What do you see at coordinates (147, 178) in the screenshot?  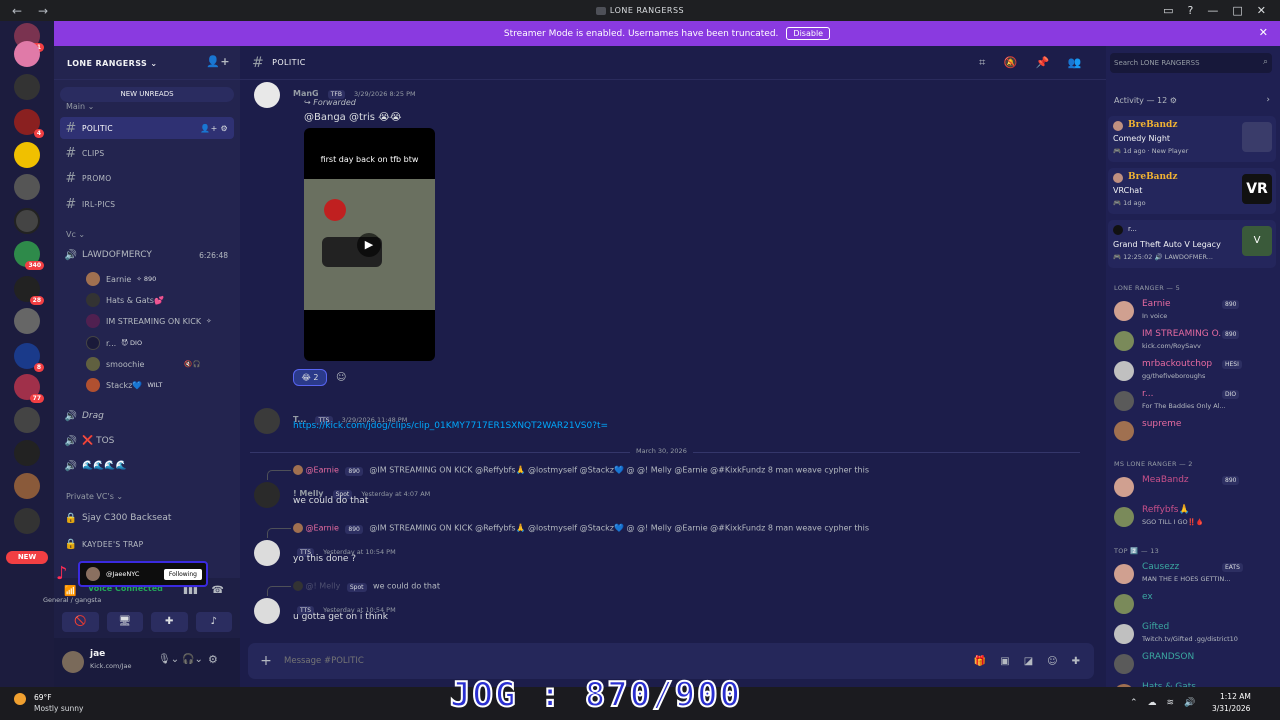 I see `channel-promo: # PROMO` at bounding box center [147, 178].